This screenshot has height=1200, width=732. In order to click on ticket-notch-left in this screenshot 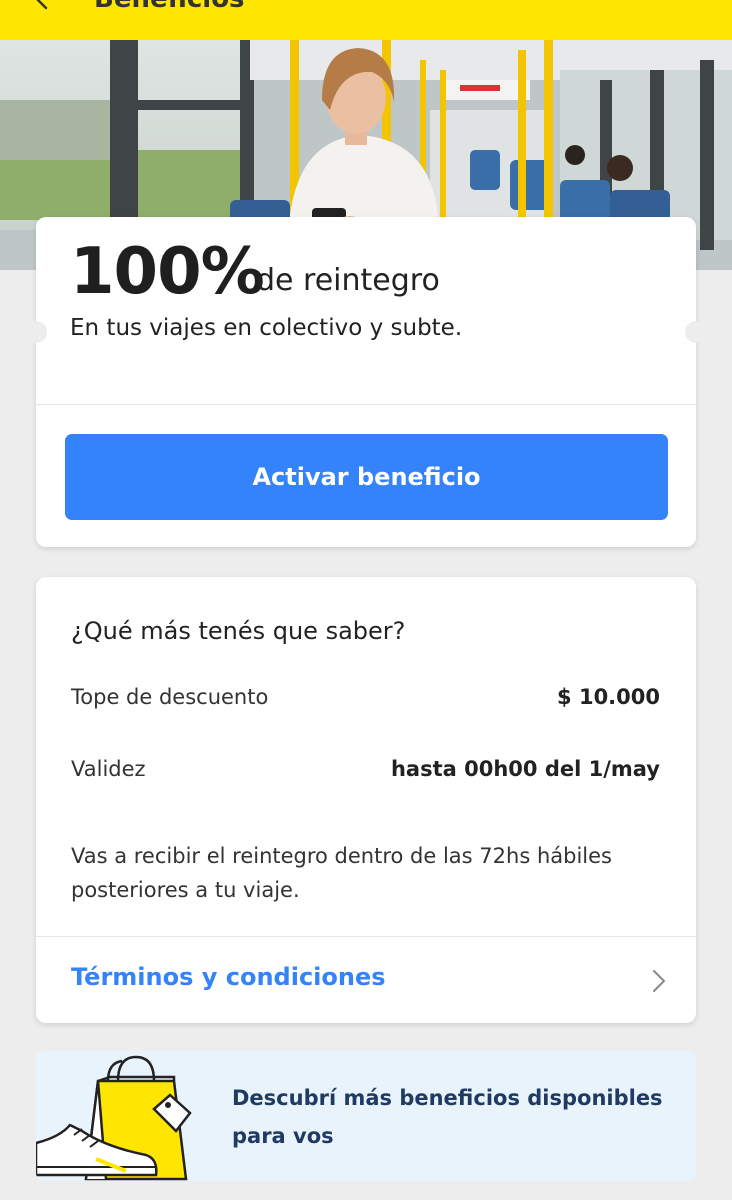, I will do `click(36, 332)`.